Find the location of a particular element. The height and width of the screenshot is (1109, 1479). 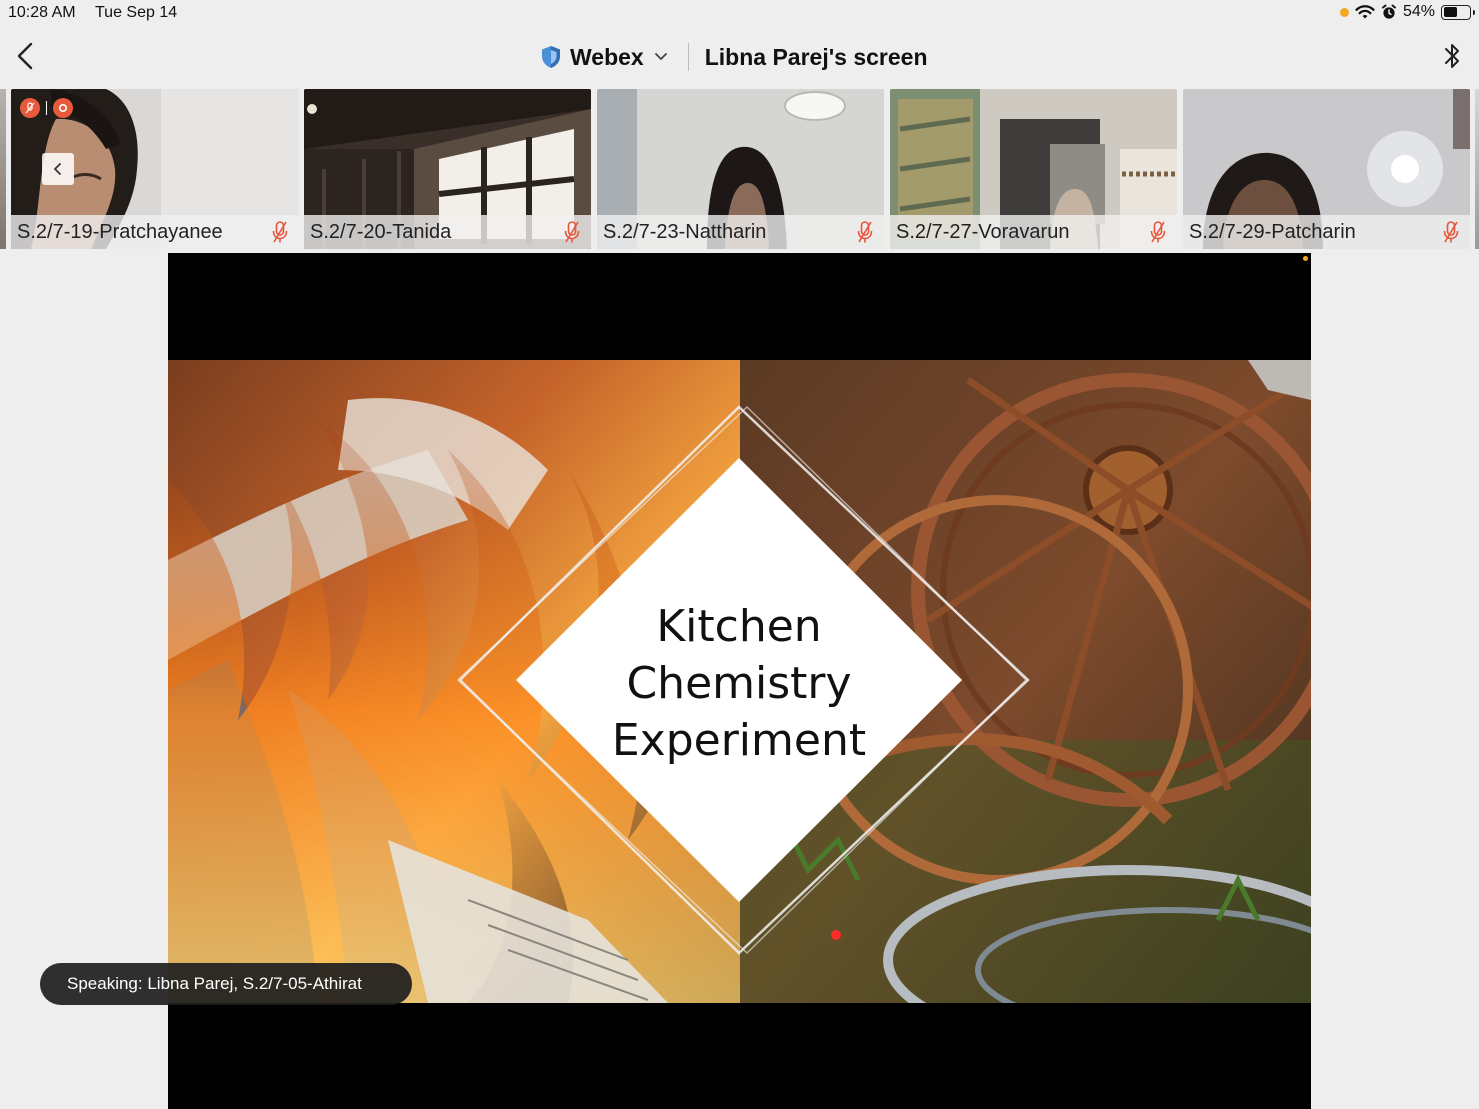

slide-title-line: Kitchen is located at coordinates (739, 626).